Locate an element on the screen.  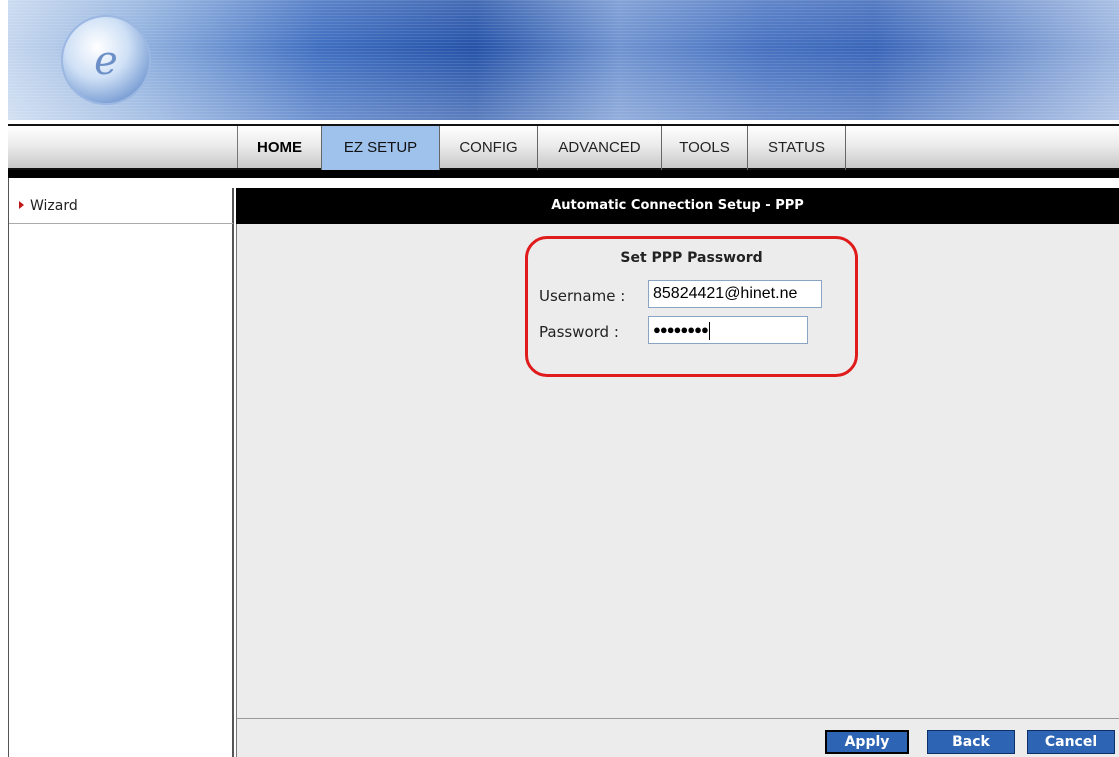
svg-text: e is located at coordinates (106, 61).